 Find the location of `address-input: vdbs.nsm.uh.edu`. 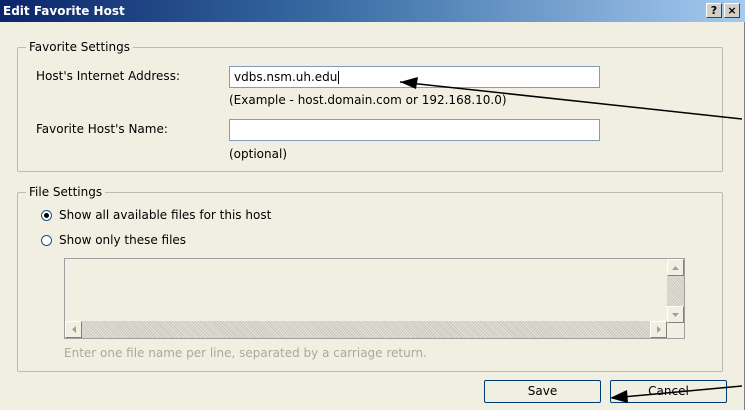

address-input: vdbs.nsm.uh.edu is located at coordinates (414, 77).